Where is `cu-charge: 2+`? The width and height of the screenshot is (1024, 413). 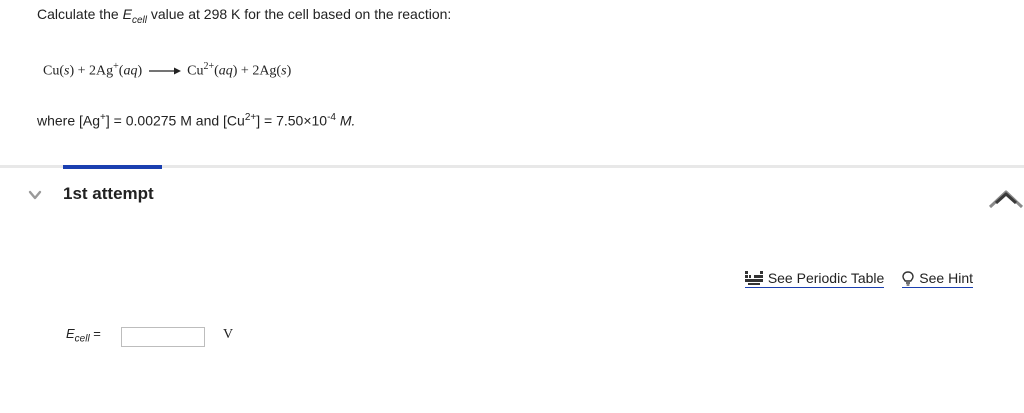 cu-charge: 2+ is located at coordinates (250, 117).